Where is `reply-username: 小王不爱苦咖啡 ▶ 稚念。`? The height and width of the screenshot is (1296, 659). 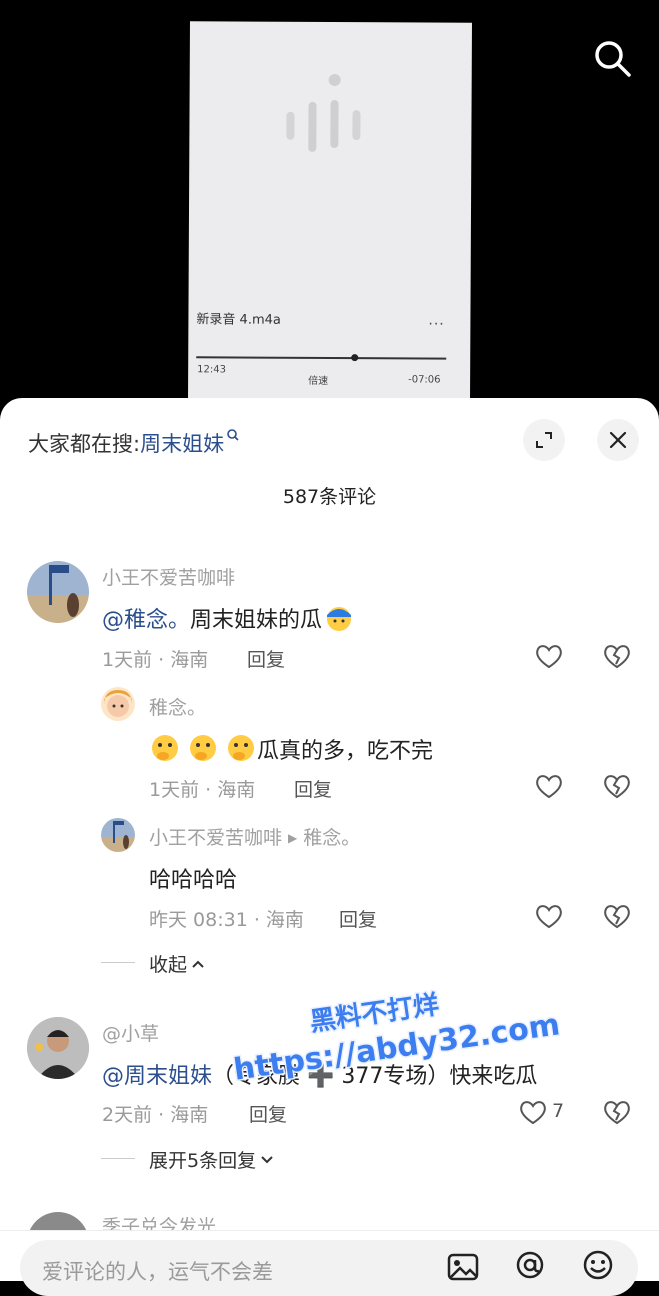
reply-username: 小王不爱苦咖啡 ▶ 稚念。 is located at coordinates (254, 836).